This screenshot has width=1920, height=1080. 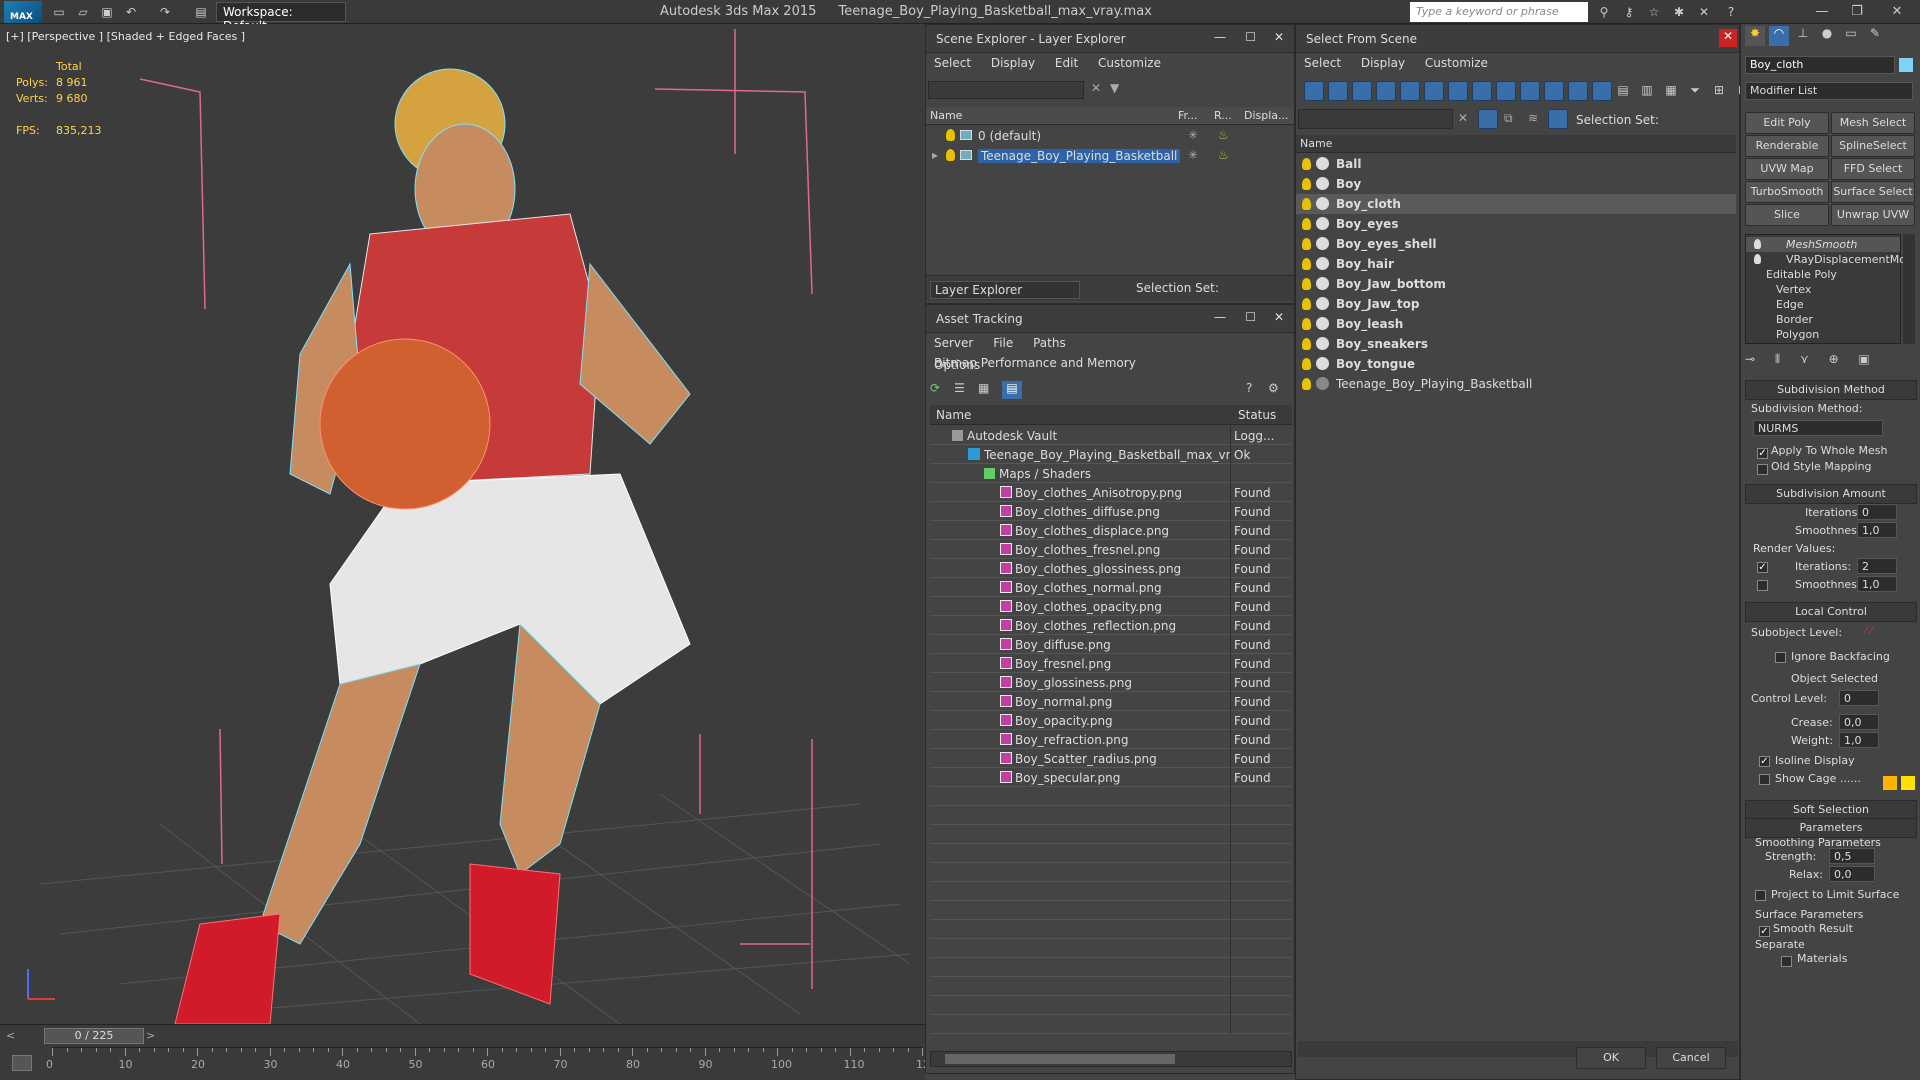 What do you see at coordinates (1508, 118) in the screenshot?
I see `hierarchy-icon: ⧉` at bounding box center [1508, 118].